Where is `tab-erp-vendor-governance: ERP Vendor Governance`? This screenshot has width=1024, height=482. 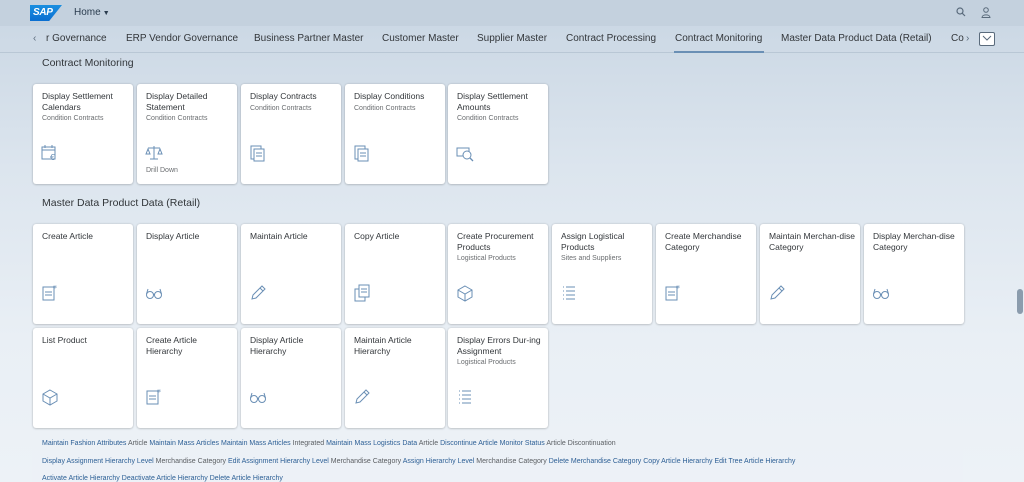
tab-erp-vendor-governance: ERP Vendor Governance is located at coordinates (182, 38).